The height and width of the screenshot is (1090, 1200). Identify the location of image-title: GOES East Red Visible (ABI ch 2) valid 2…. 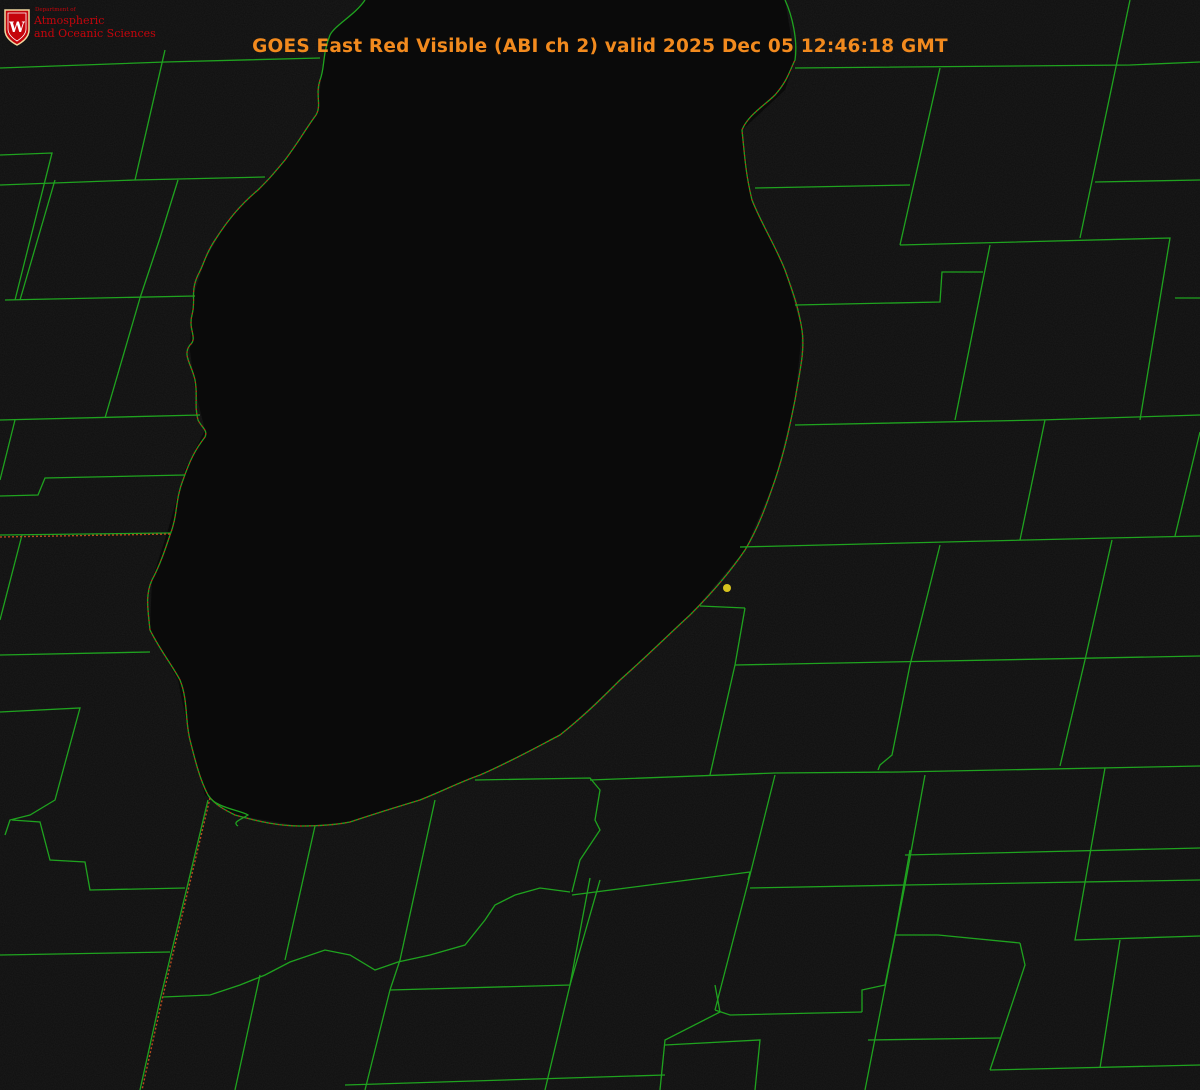
(600, 46).